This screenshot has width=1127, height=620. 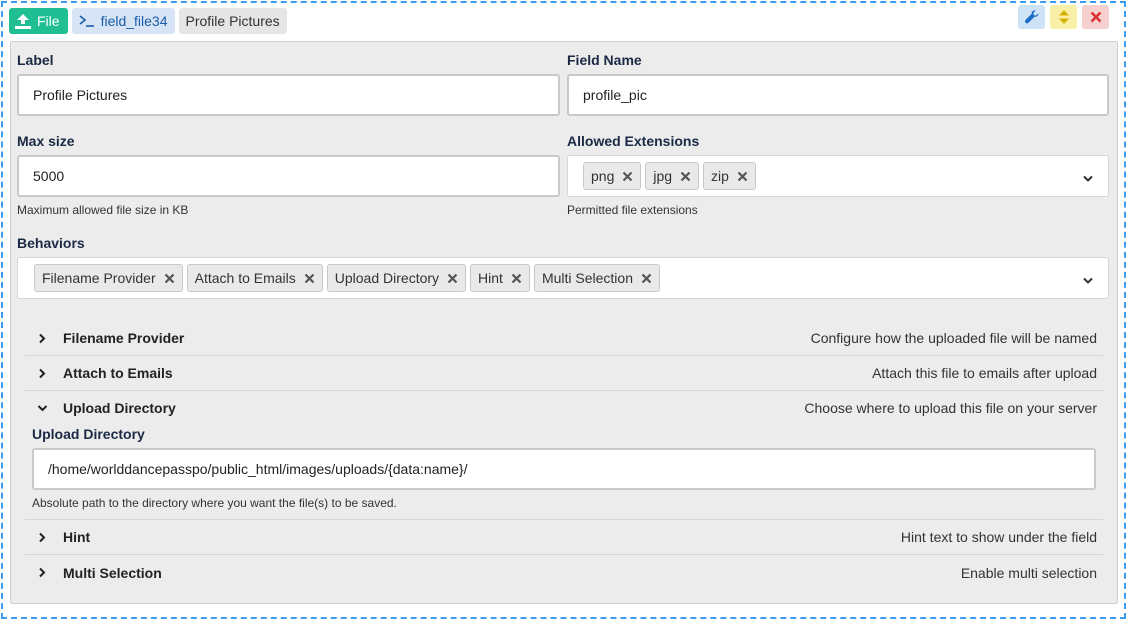 What do you see at coordinates (86, 21) in the screenshot?
I see `terminal-icon` at bounding box center [86, 21].